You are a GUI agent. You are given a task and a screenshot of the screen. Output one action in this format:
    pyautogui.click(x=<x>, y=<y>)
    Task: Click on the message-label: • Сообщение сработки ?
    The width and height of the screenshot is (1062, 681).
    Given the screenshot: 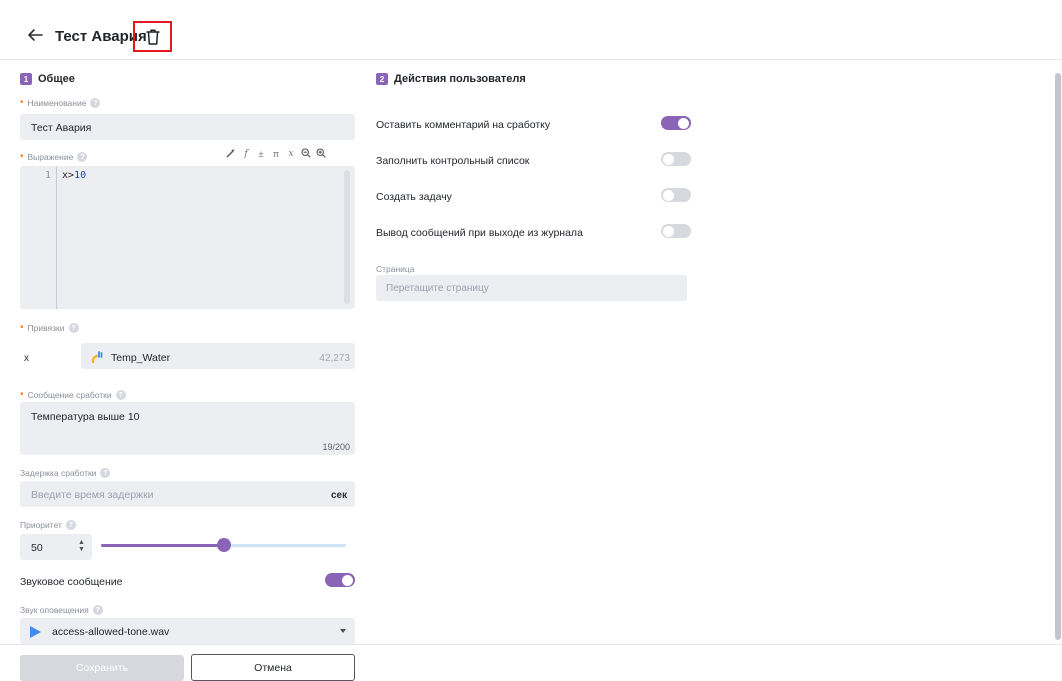 What is the action you would take?
    pyautogui.click(x=73, y=395)
    